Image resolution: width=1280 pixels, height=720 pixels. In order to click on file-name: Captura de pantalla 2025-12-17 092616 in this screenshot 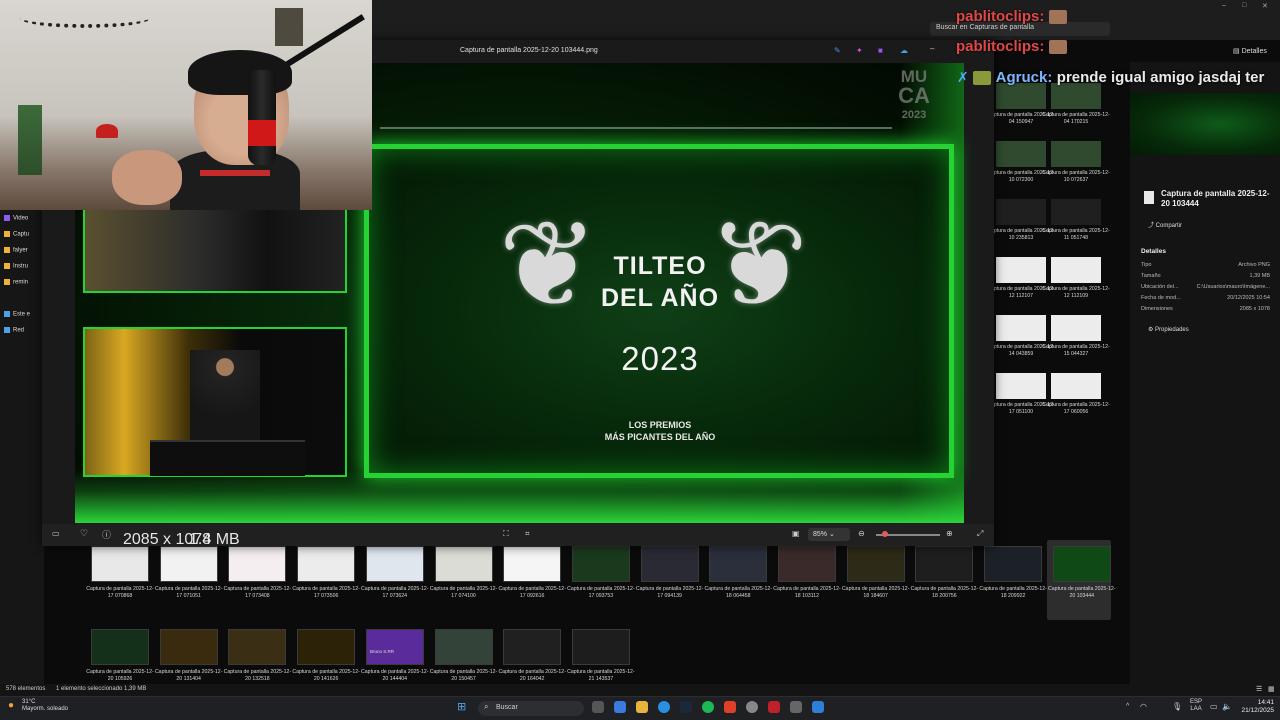, I will do `click(532, 592)`.